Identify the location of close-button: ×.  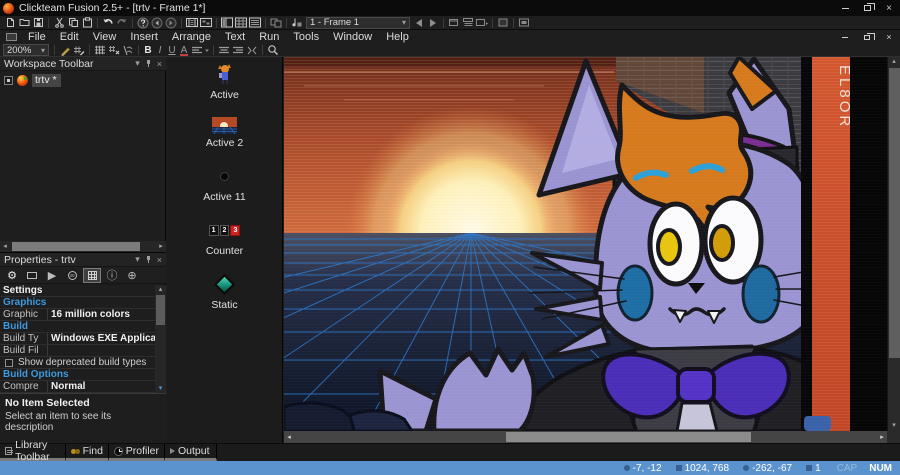
(889, 8).